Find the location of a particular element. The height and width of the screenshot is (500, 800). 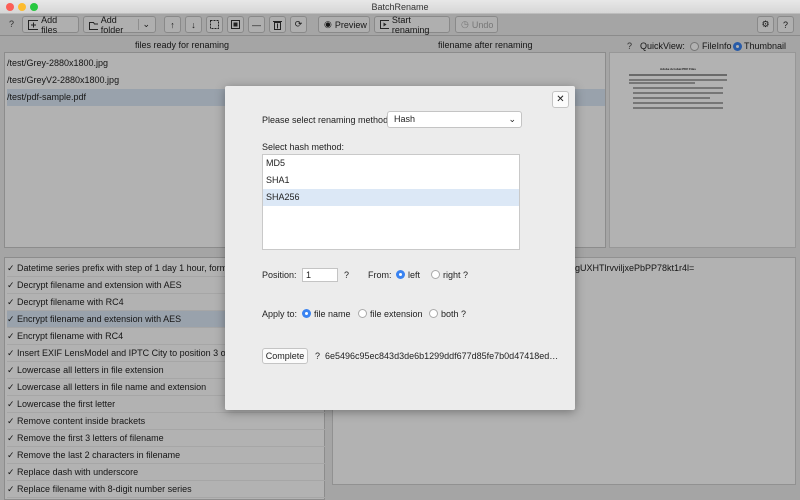

apply-extension-label: file extension is located at coordinates (396, 314).